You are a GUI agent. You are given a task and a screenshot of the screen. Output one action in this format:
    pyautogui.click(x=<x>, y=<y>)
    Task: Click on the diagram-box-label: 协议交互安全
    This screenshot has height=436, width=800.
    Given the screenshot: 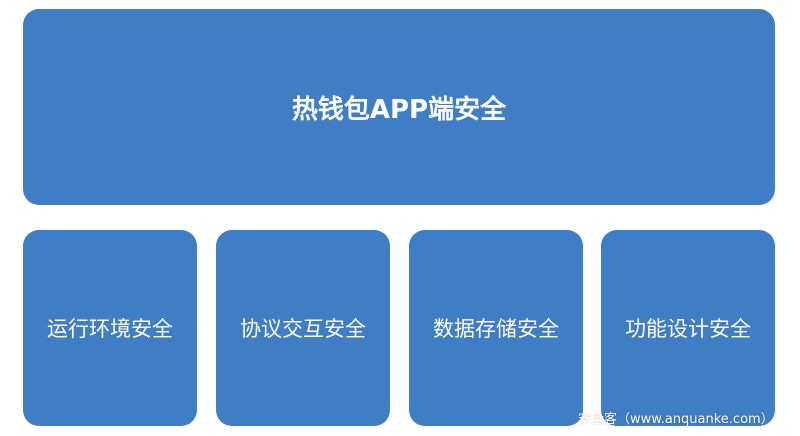 What is the action you would take?
    pyautogui.click(x=303, y=329)
    